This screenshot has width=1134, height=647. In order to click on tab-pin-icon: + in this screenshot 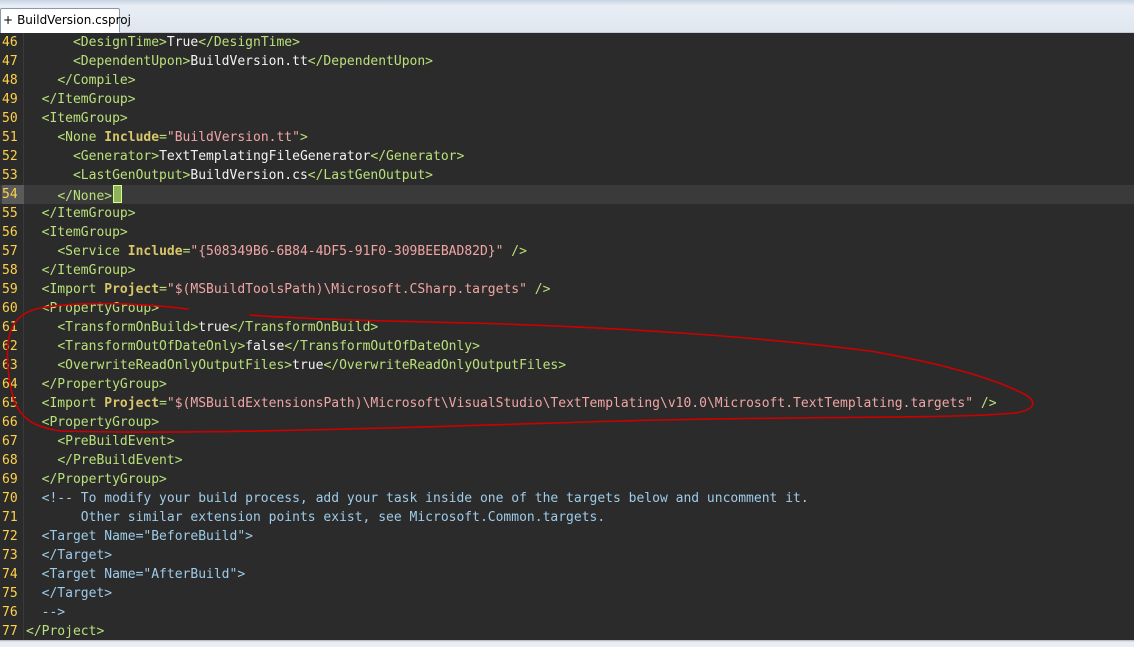, I will do `click(7, 20)`.